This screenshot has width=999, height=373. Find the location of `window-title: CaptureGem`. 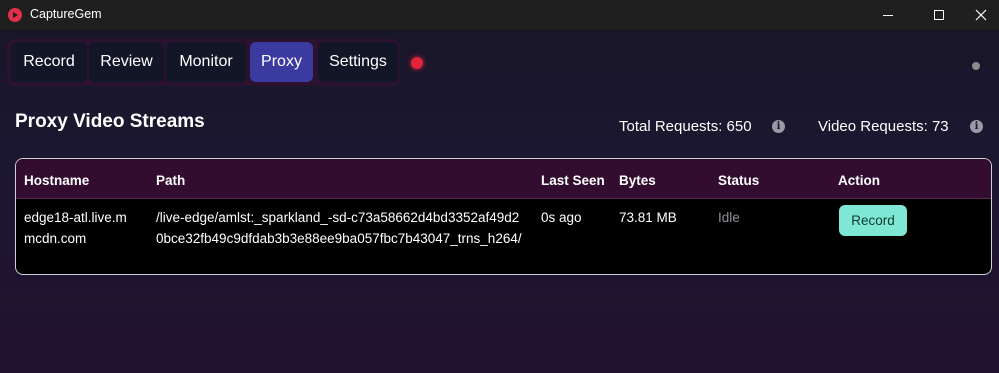

window-title: CaptureGem is located at coordinates (66, 14).